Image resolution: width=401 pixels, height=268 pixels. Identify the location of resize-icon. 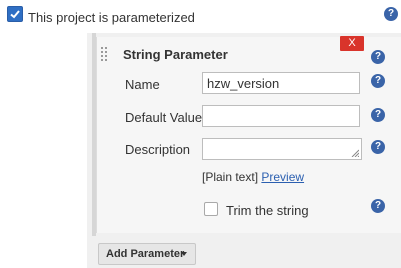
(355, 153).